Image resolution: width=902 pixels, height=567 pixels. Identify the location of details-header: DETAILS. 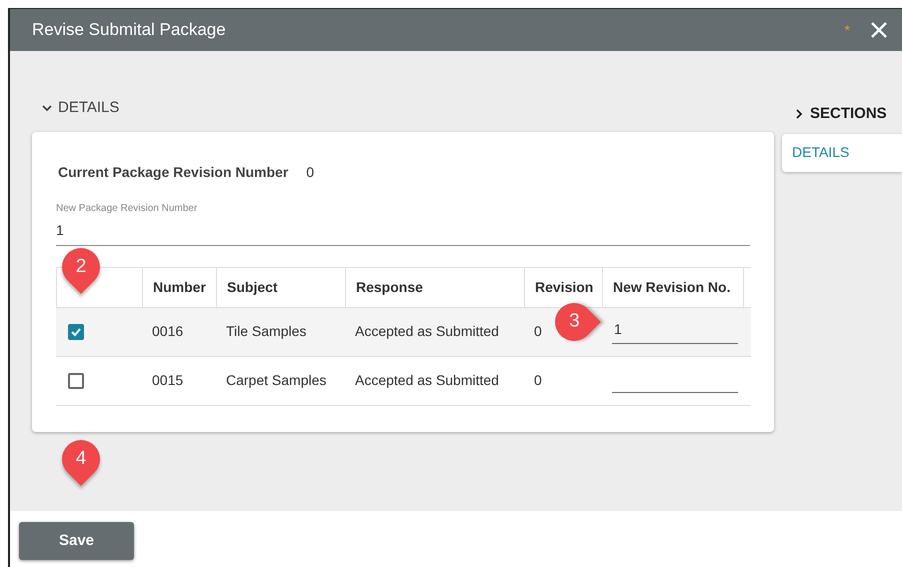
(412, 108).